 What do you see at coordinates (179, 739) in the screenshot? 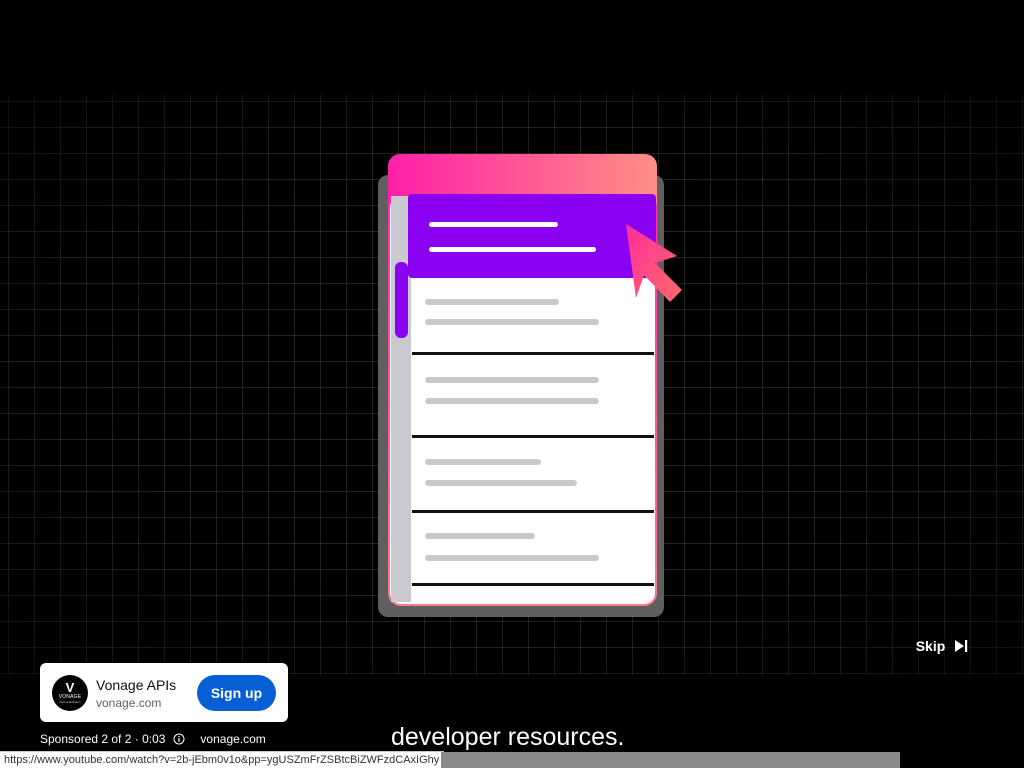
I see `info-icon` at bounding box center [179, 739].